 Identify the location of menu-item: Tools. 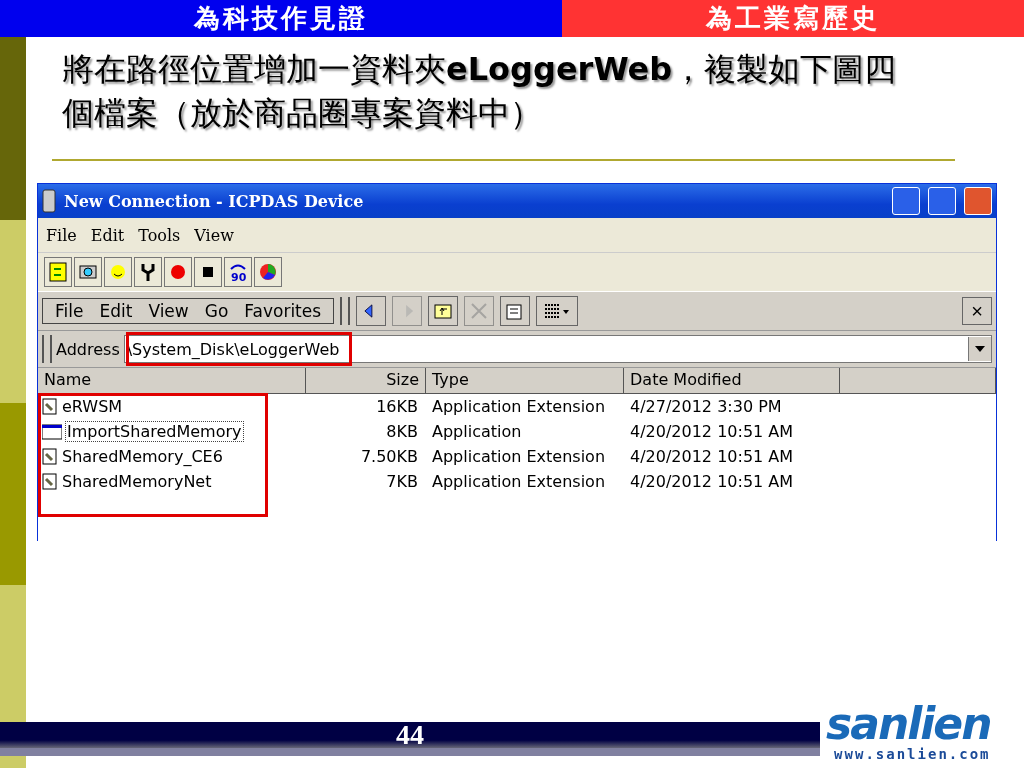
(159, 235).